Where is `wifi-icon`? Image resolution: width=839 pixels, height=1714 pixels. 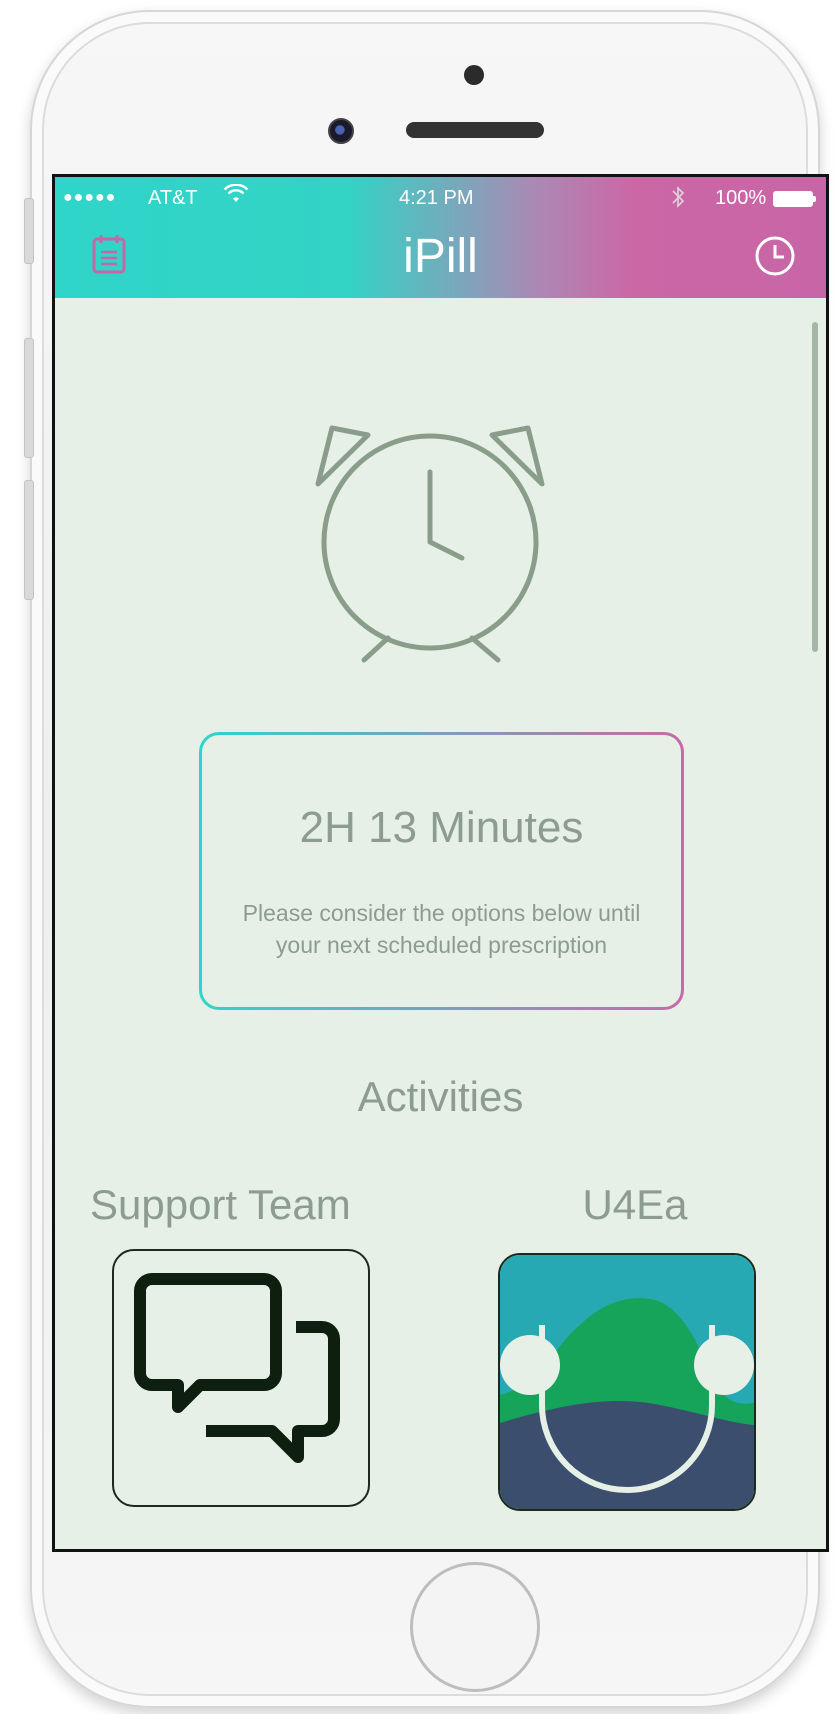 wifi-icon is located at coordinates (236, 197).